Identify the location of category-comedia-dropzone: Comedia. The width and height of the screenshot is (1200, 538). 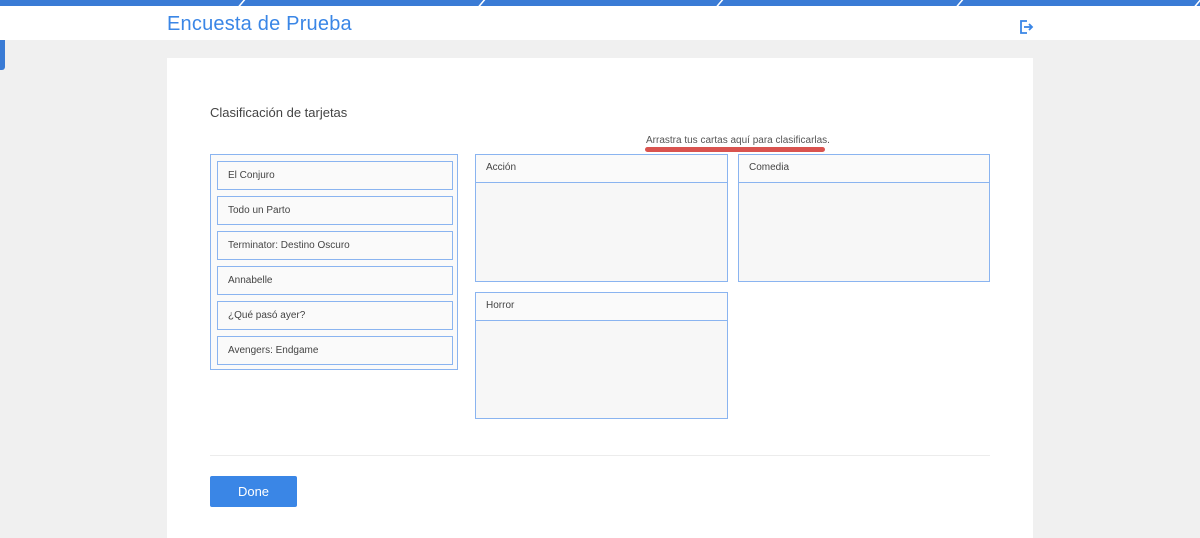
(864, 218).